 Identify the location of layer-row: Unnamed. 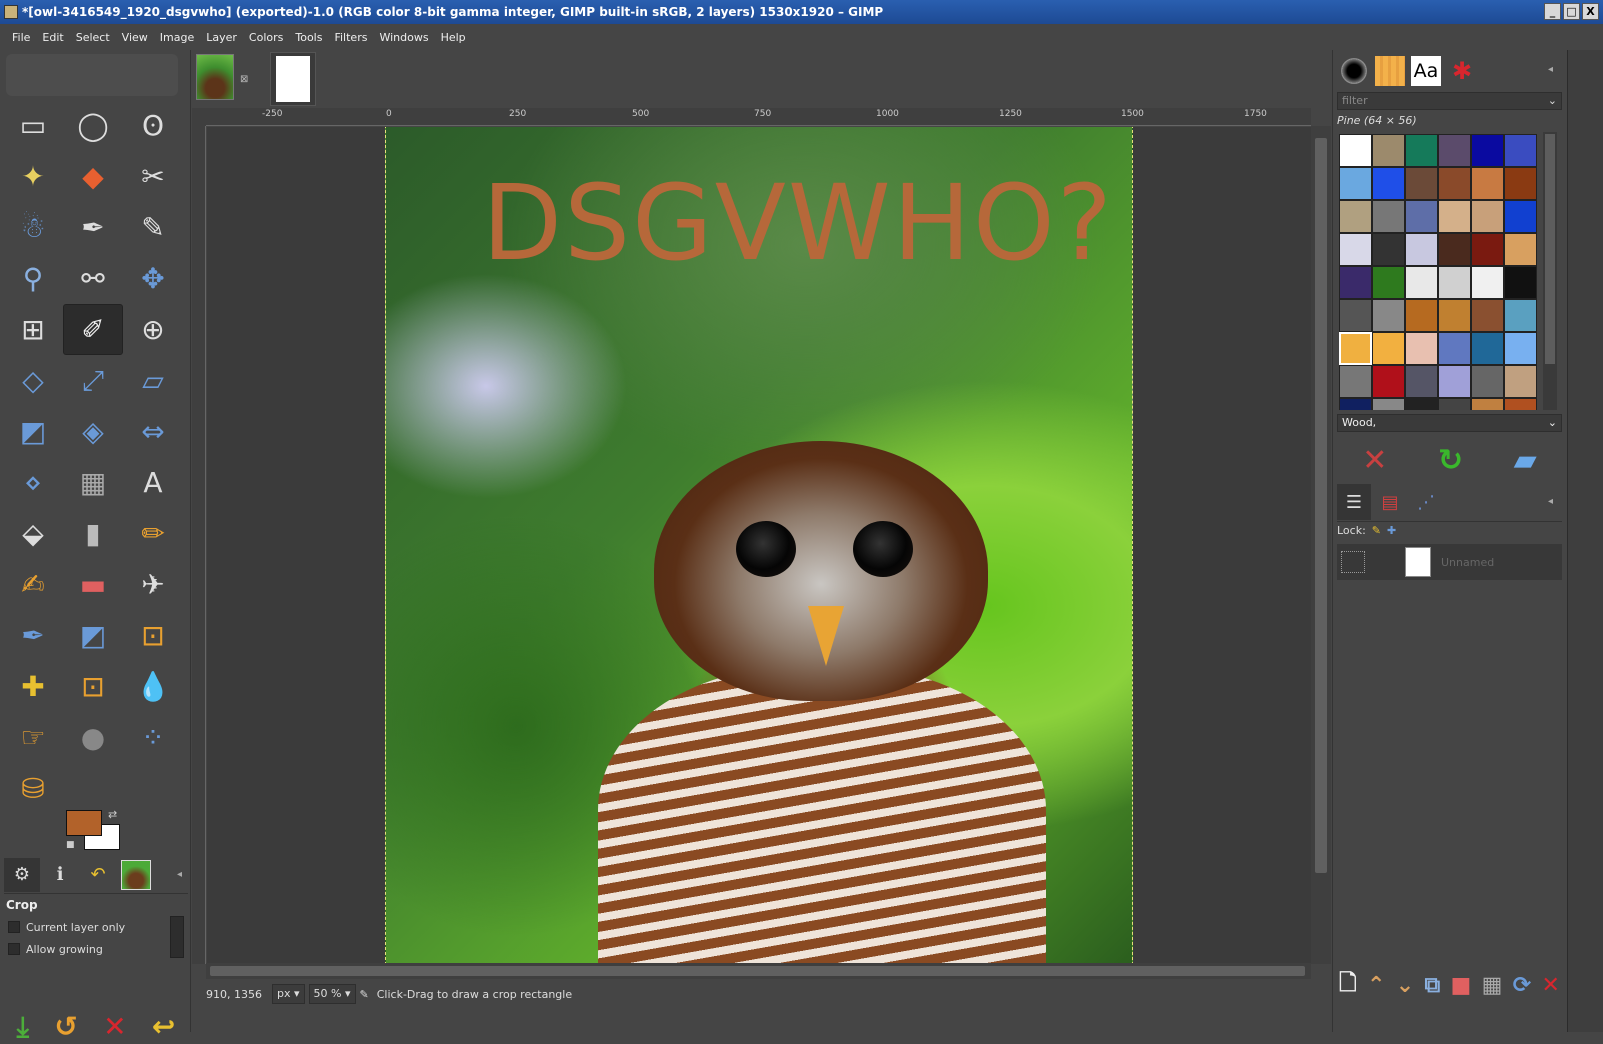
(1449, 562).